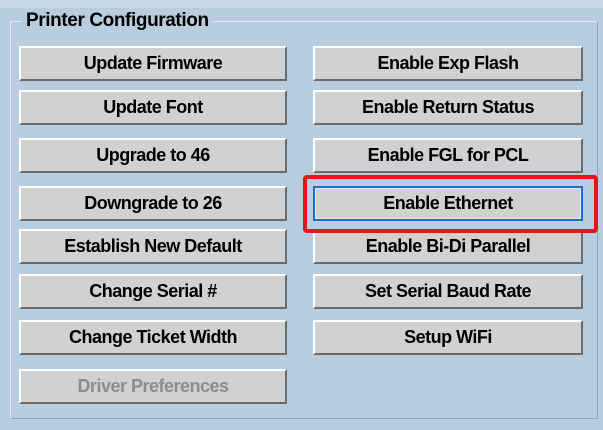 The image size is (603, 430). Describe the element at coordinates (301, 4) in the screenshot. I see `window-top-edge` at that location.